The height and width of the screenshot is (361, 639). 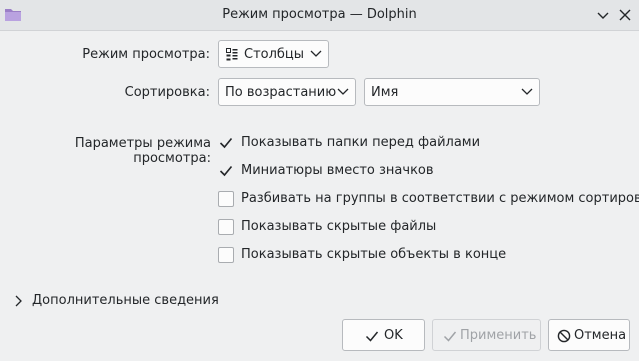 What do you see at coordinates (374, 254) in the screenshot?
I see `checkbox-label: Показывать скрытые объекты в конце` at bounding box center [374, 254].